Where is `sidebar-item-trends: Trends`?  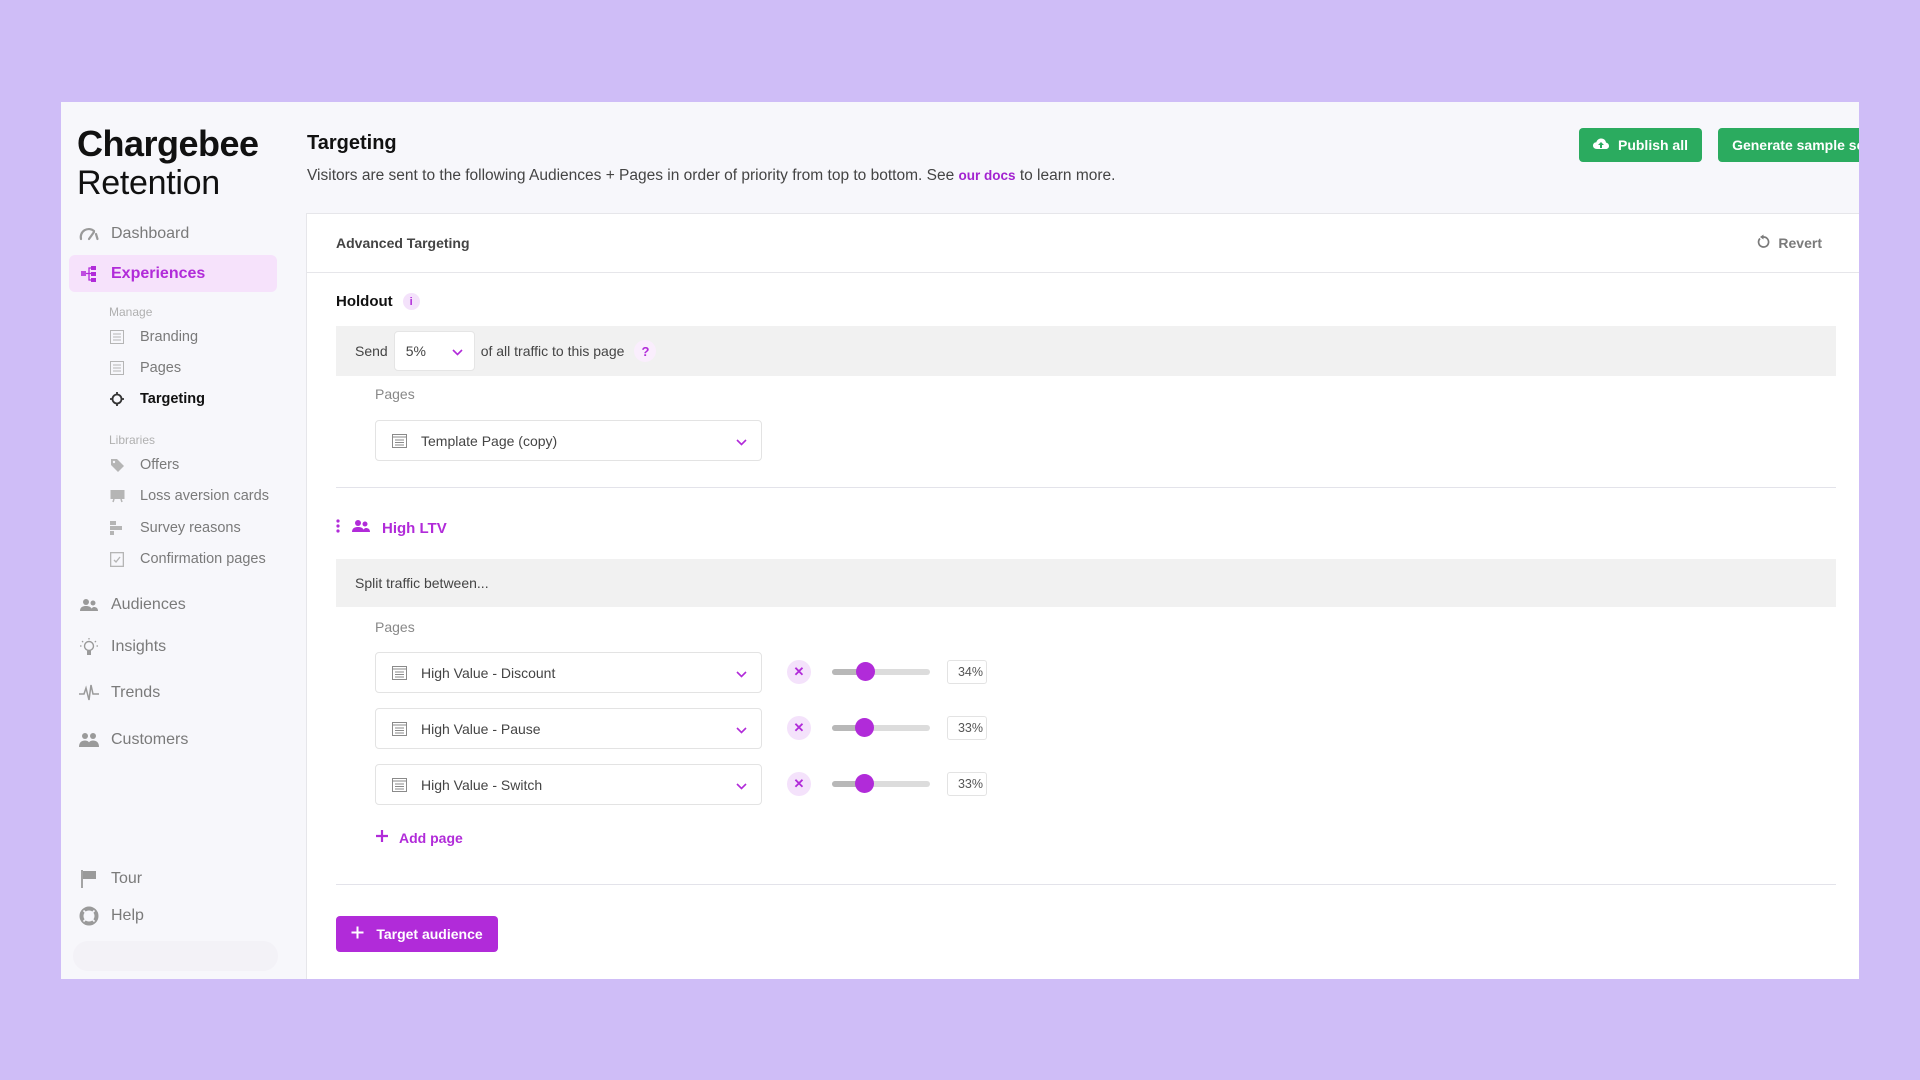 sidebar-item-trends: Trends is located at coordinates (173, 692).